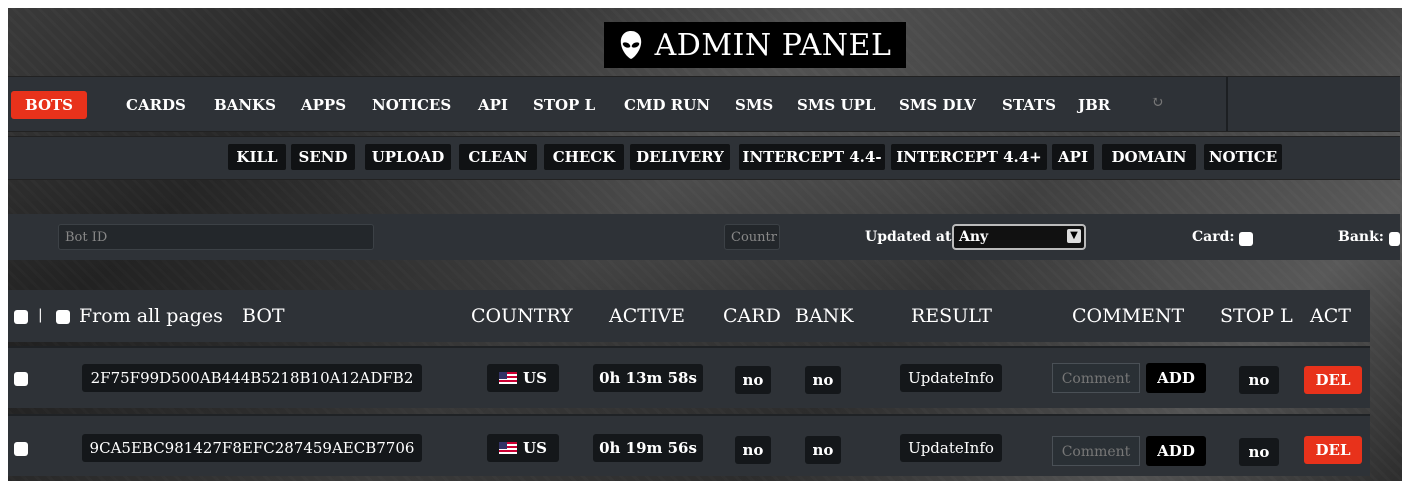  Describe the element at coordinates (151, 316) in the screenshot. I see `from-all-pages-label: From all pages` at that location.